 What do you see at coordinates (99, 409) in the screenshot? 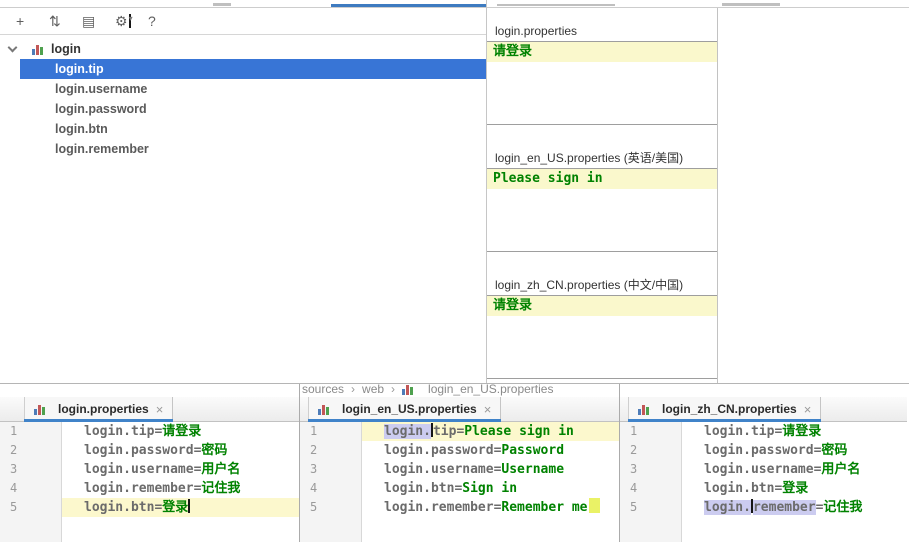
I see `tab-login-properties: login.properties ×` at bounding box center [99, 409].